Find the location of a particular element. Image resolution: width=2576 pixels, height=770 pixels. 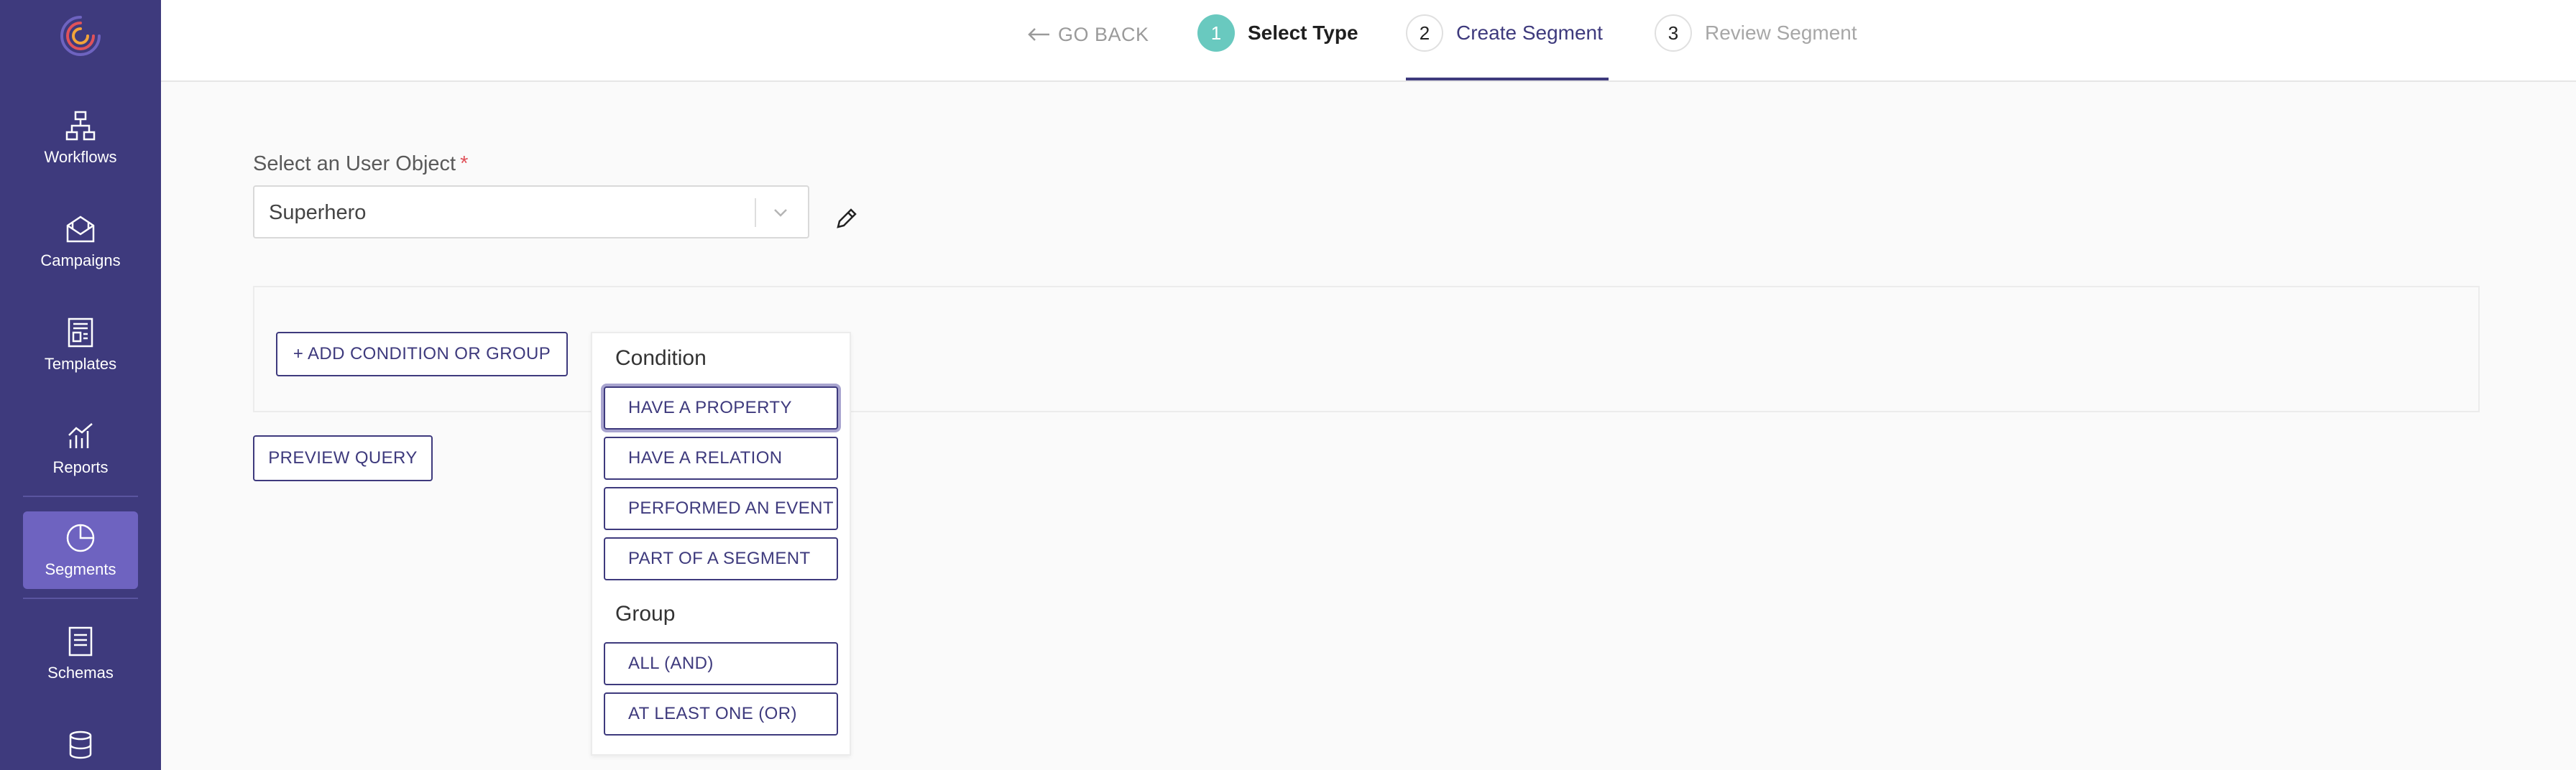

sidebar-item-segments: Segments is located at coordinates (80, 550).